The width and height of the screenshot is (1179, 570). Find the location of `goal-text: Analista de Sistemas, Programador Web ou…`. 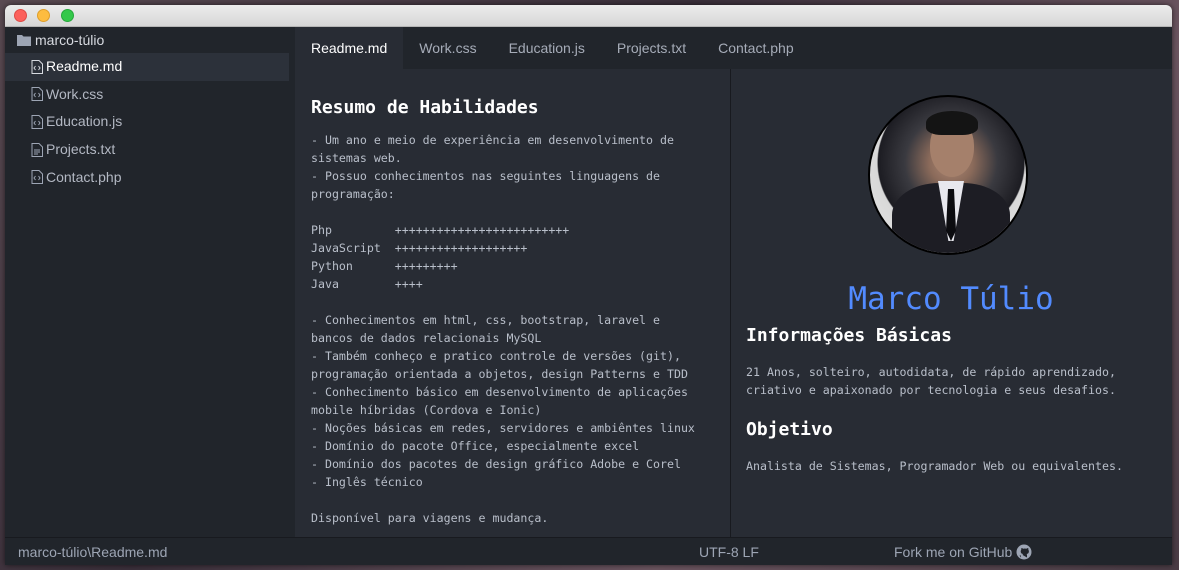

goal-text: Analista de Sistemas, Programador Web ou… is located at coordinates (934, 466).